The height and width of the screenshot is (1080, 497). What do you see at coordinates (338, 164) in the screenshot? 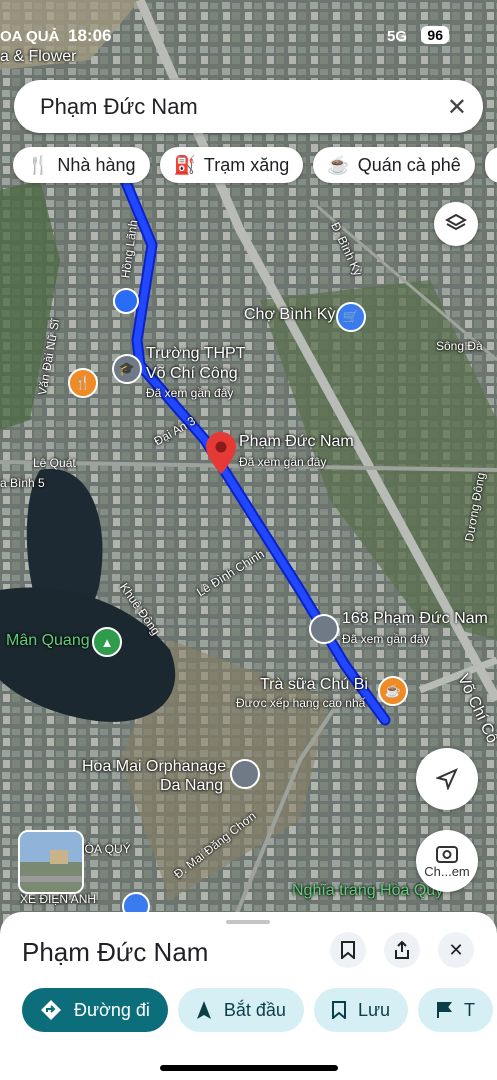
I see `coffee-icon: ☕` at bounding box center [338, 164].